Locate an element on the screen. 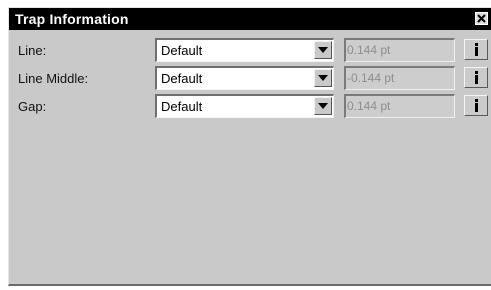  line-middle-info-button is located at coordinates (476, 77).